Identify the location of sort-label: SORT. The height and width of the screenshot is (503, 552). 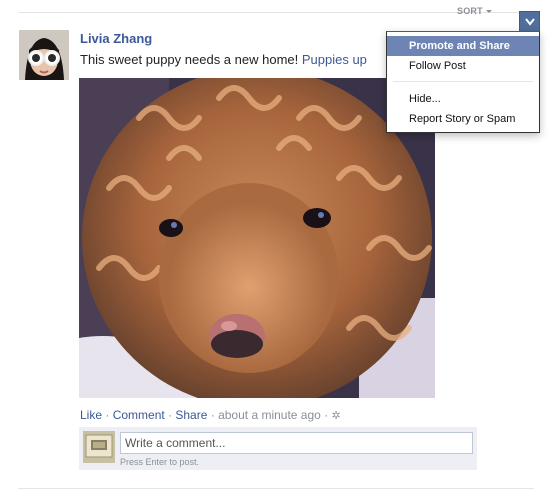
(470, 11).